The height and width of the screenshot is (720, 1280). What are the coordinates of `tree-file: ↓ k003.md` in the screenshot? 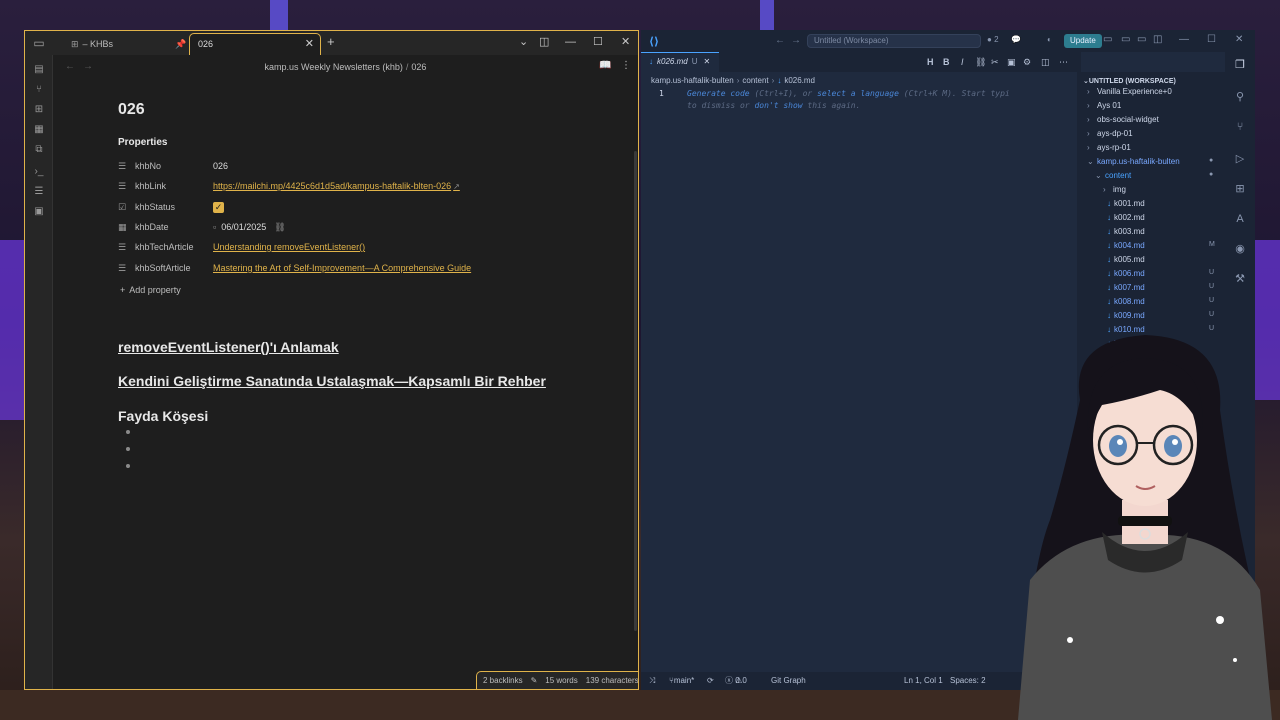 It's located at (1126, 231).